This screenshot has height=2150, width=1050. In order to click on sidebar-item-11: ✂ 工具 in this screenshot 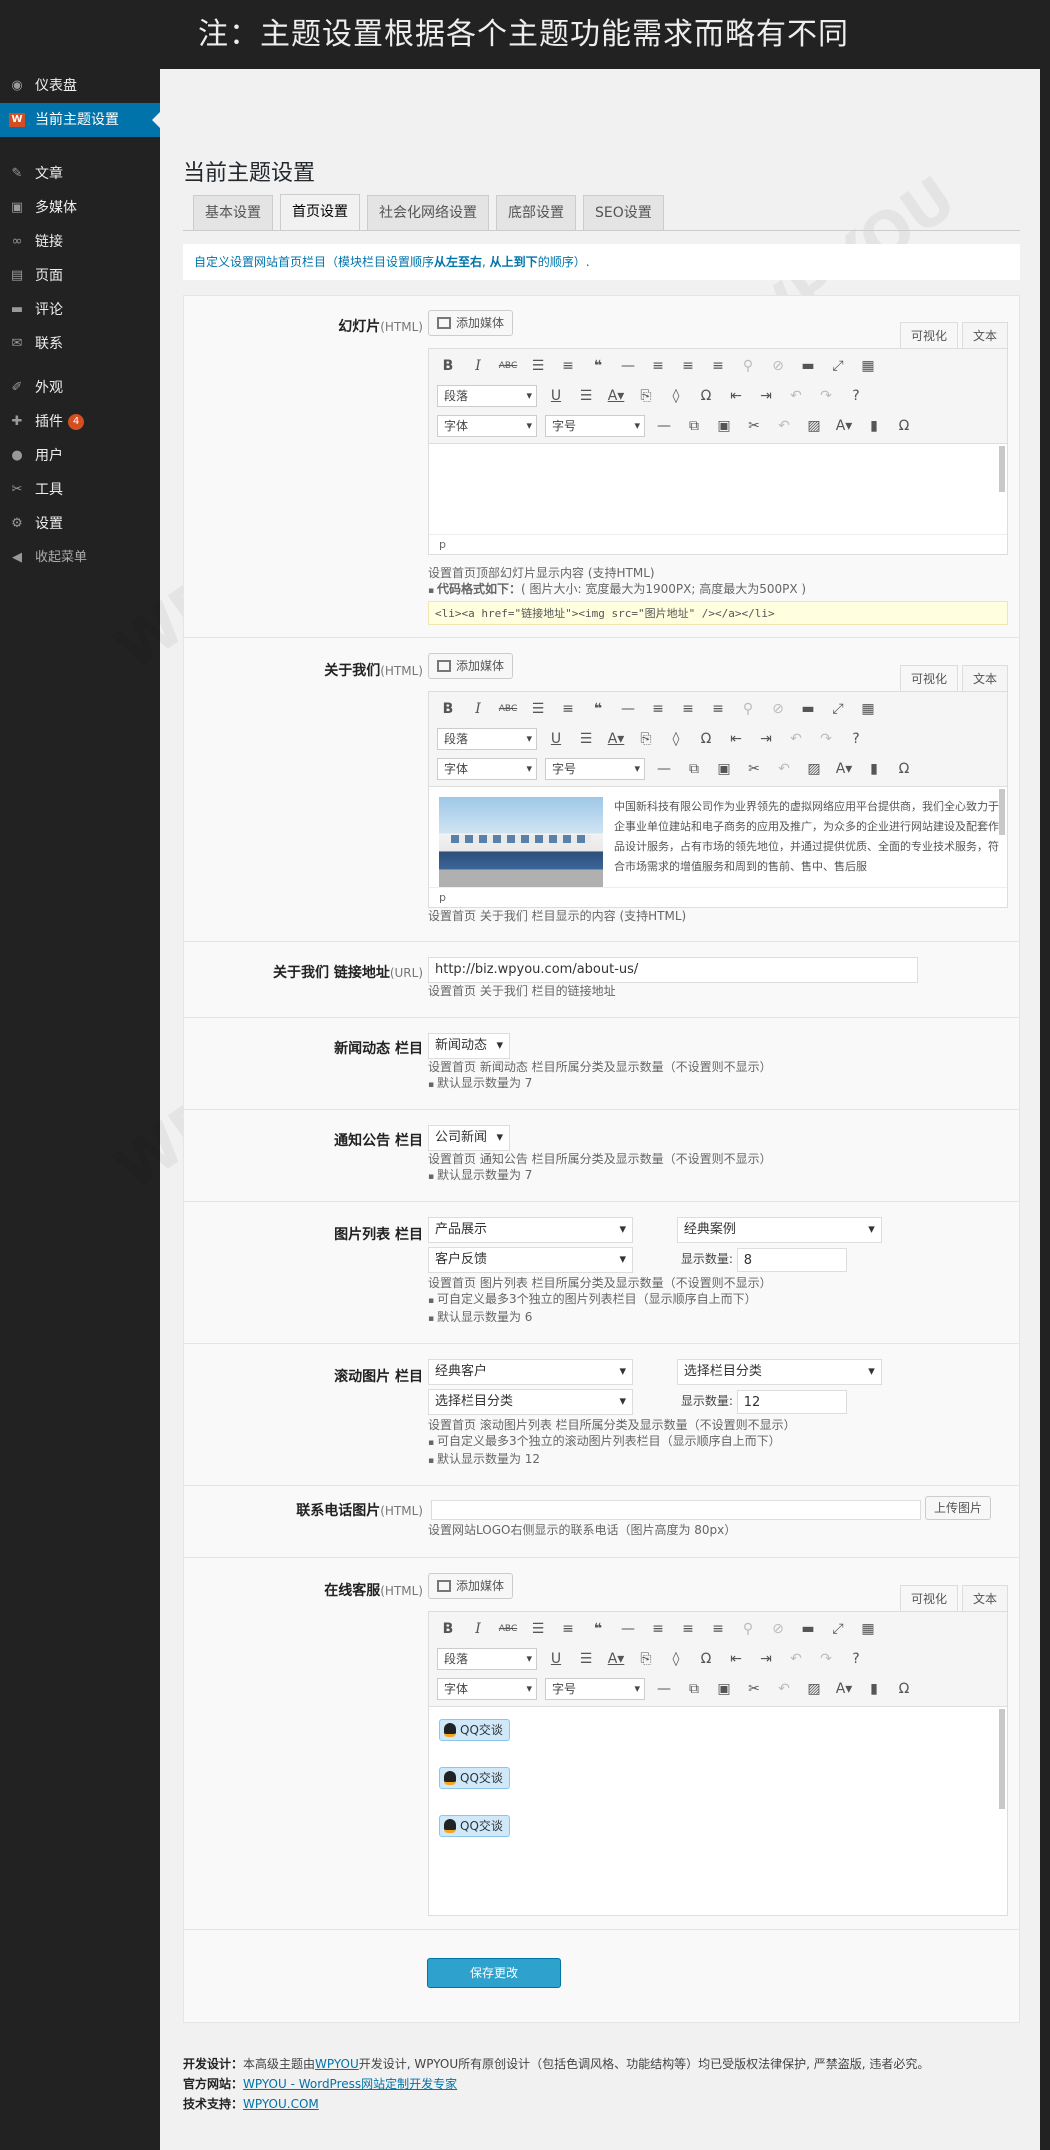, I will do `click(80, 490)`.